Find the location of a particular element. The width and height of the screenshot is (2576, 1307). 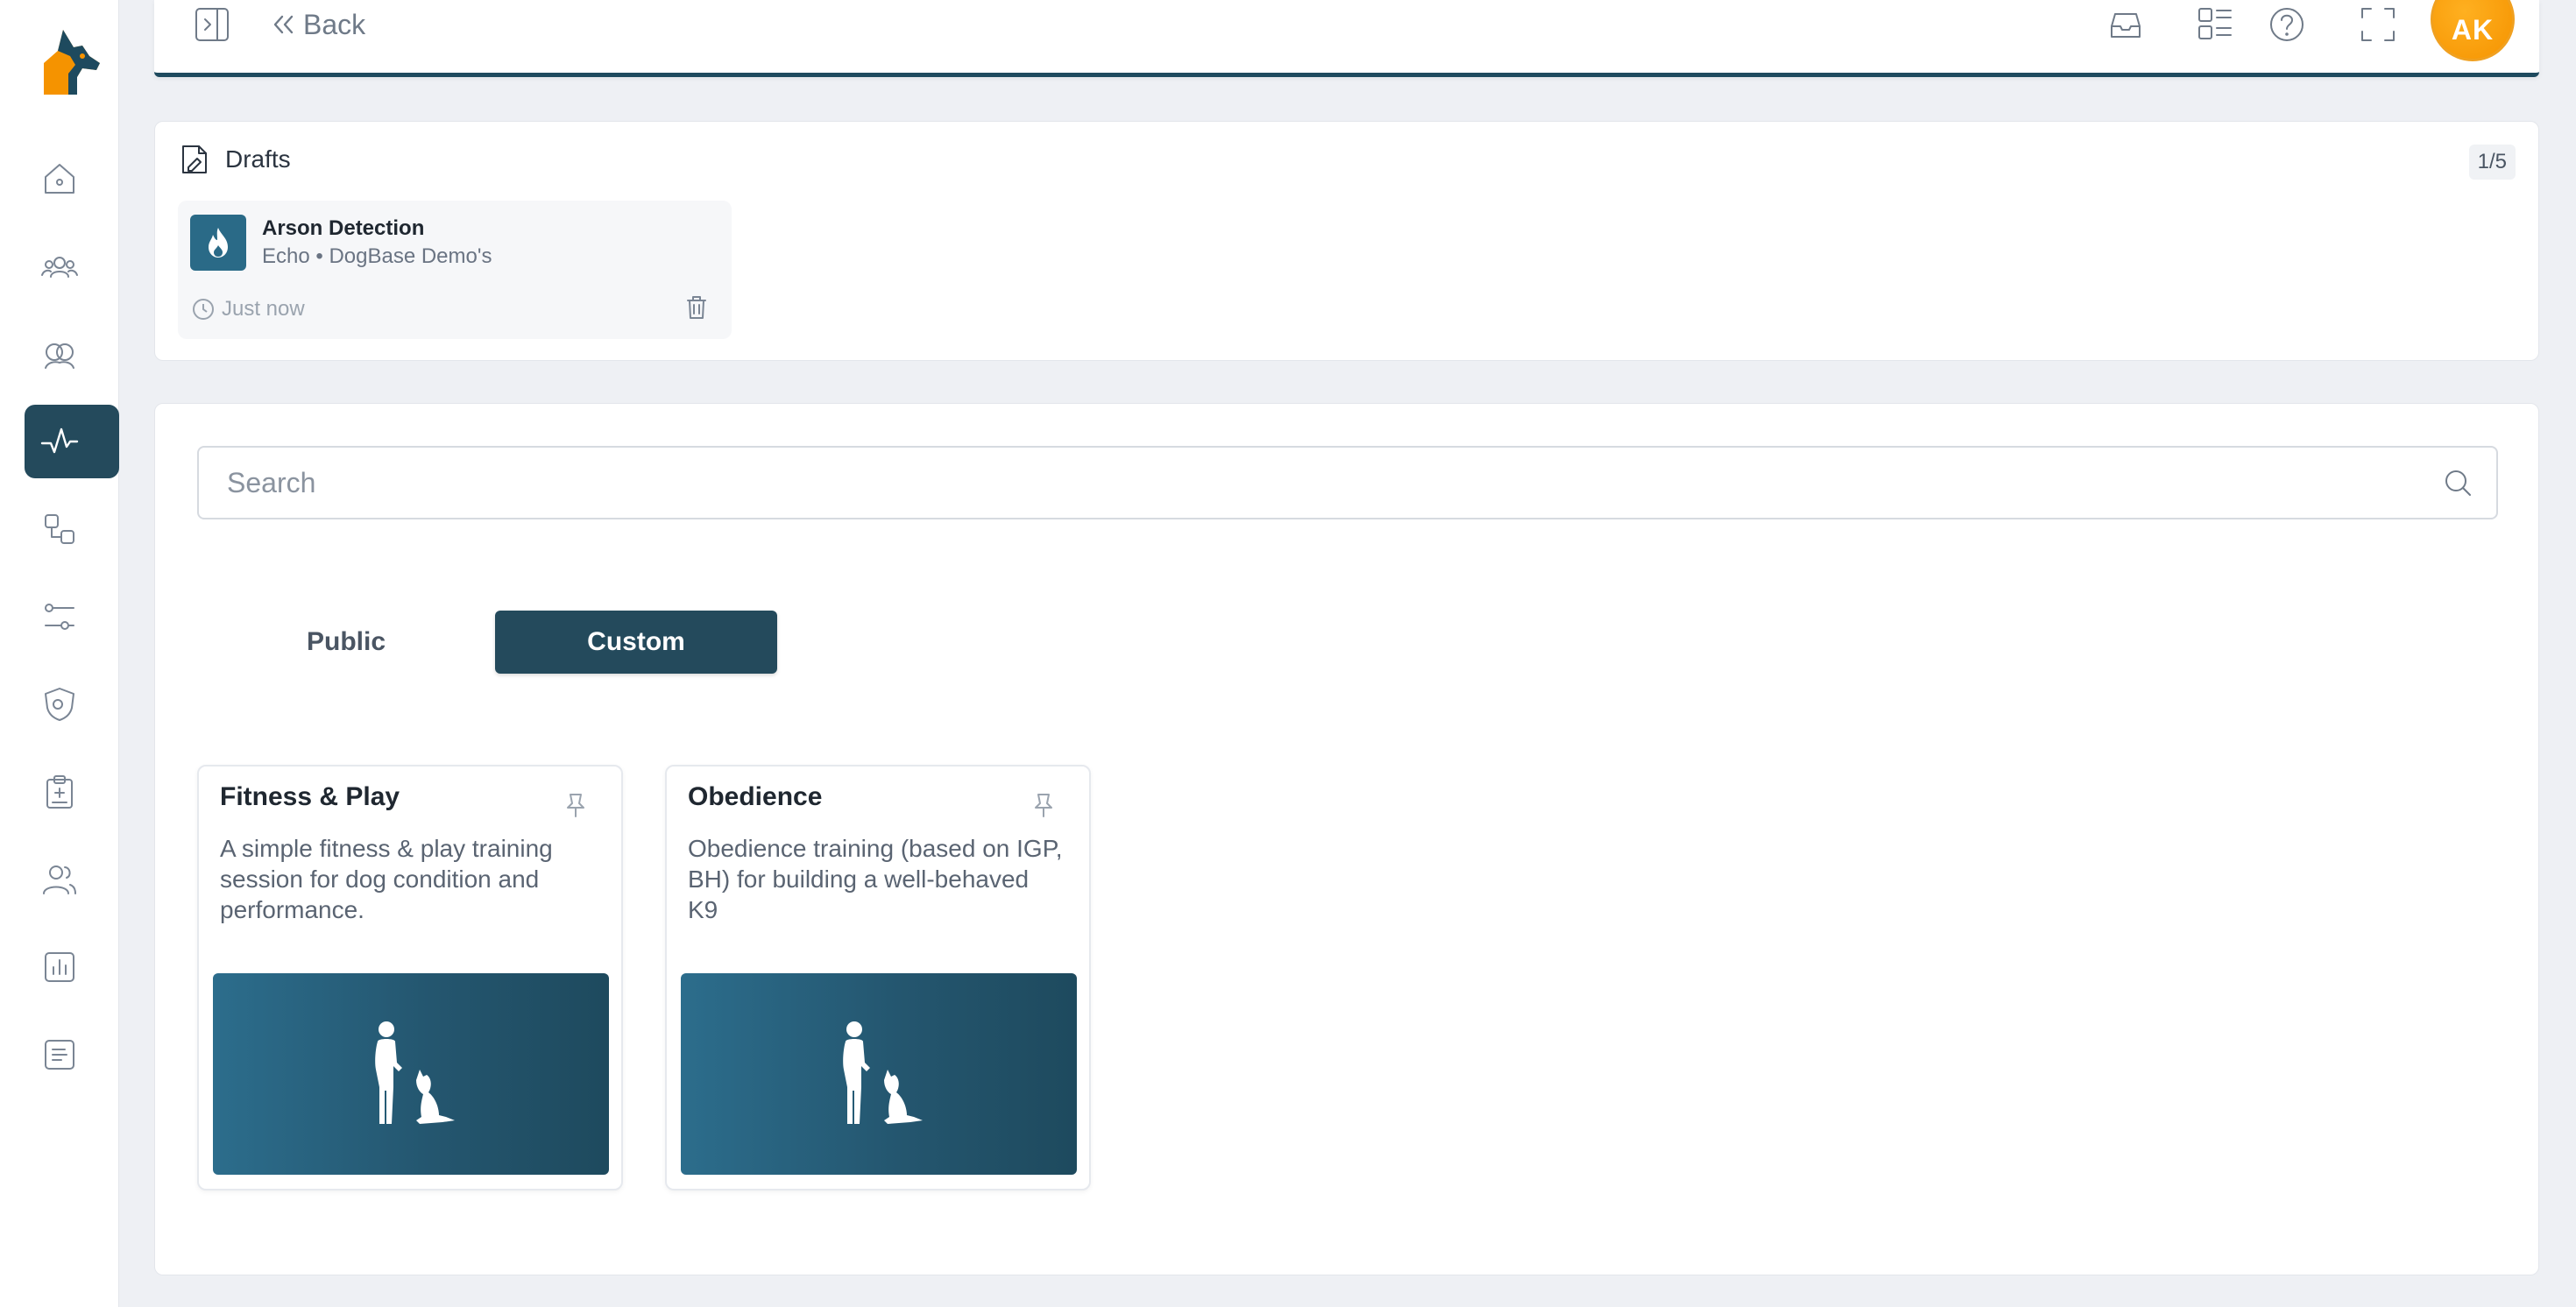

toggle-sidebar-icon is located at coordinates (212, 25).